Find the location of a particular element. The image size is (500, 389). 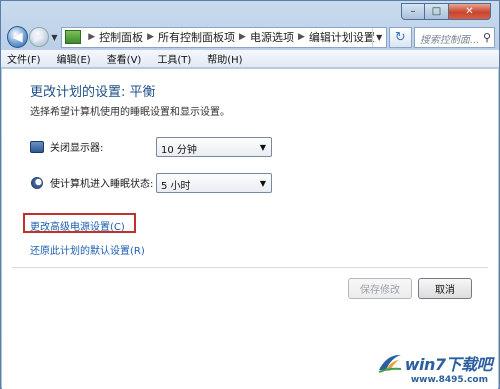

setting-label-display: 关闭显示器: is located at coordinates (77, 148).